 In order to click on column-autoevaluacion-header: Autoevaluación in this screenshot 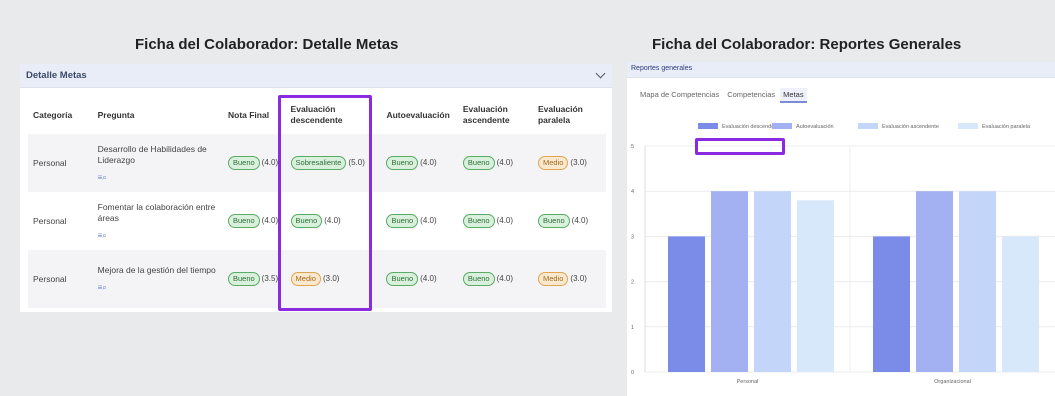, I will do `click(418, 114)`.